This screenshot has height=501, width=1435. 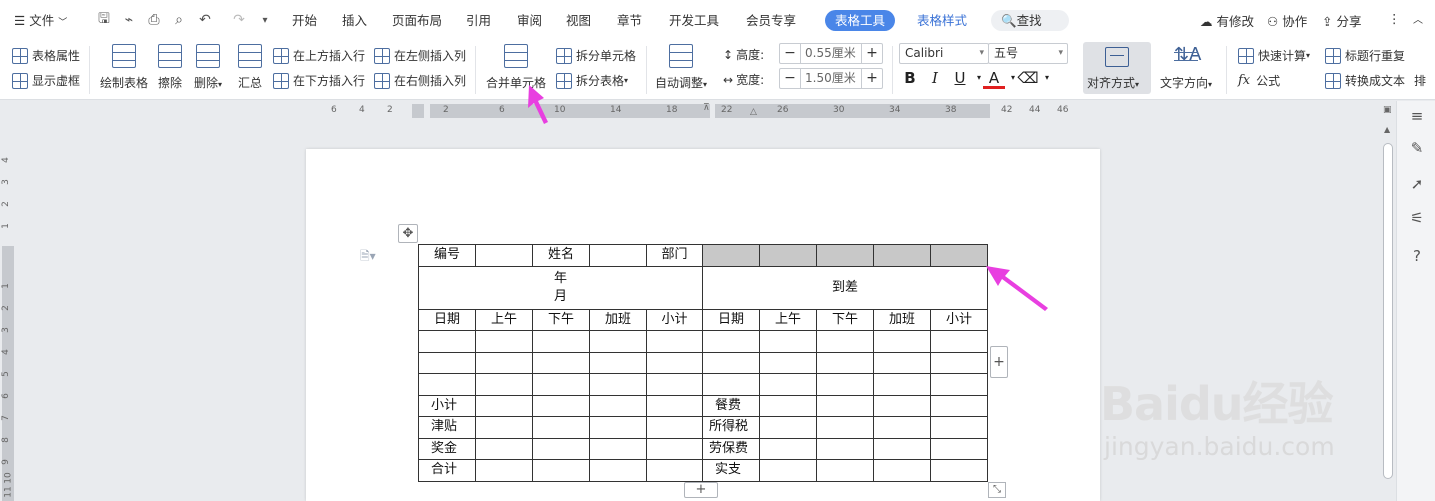 What do you see at coordinates (1418, 18) in the screenshot?
I see `collapse-ribbon-icon: ︿` at bounding box center [1418, 18].